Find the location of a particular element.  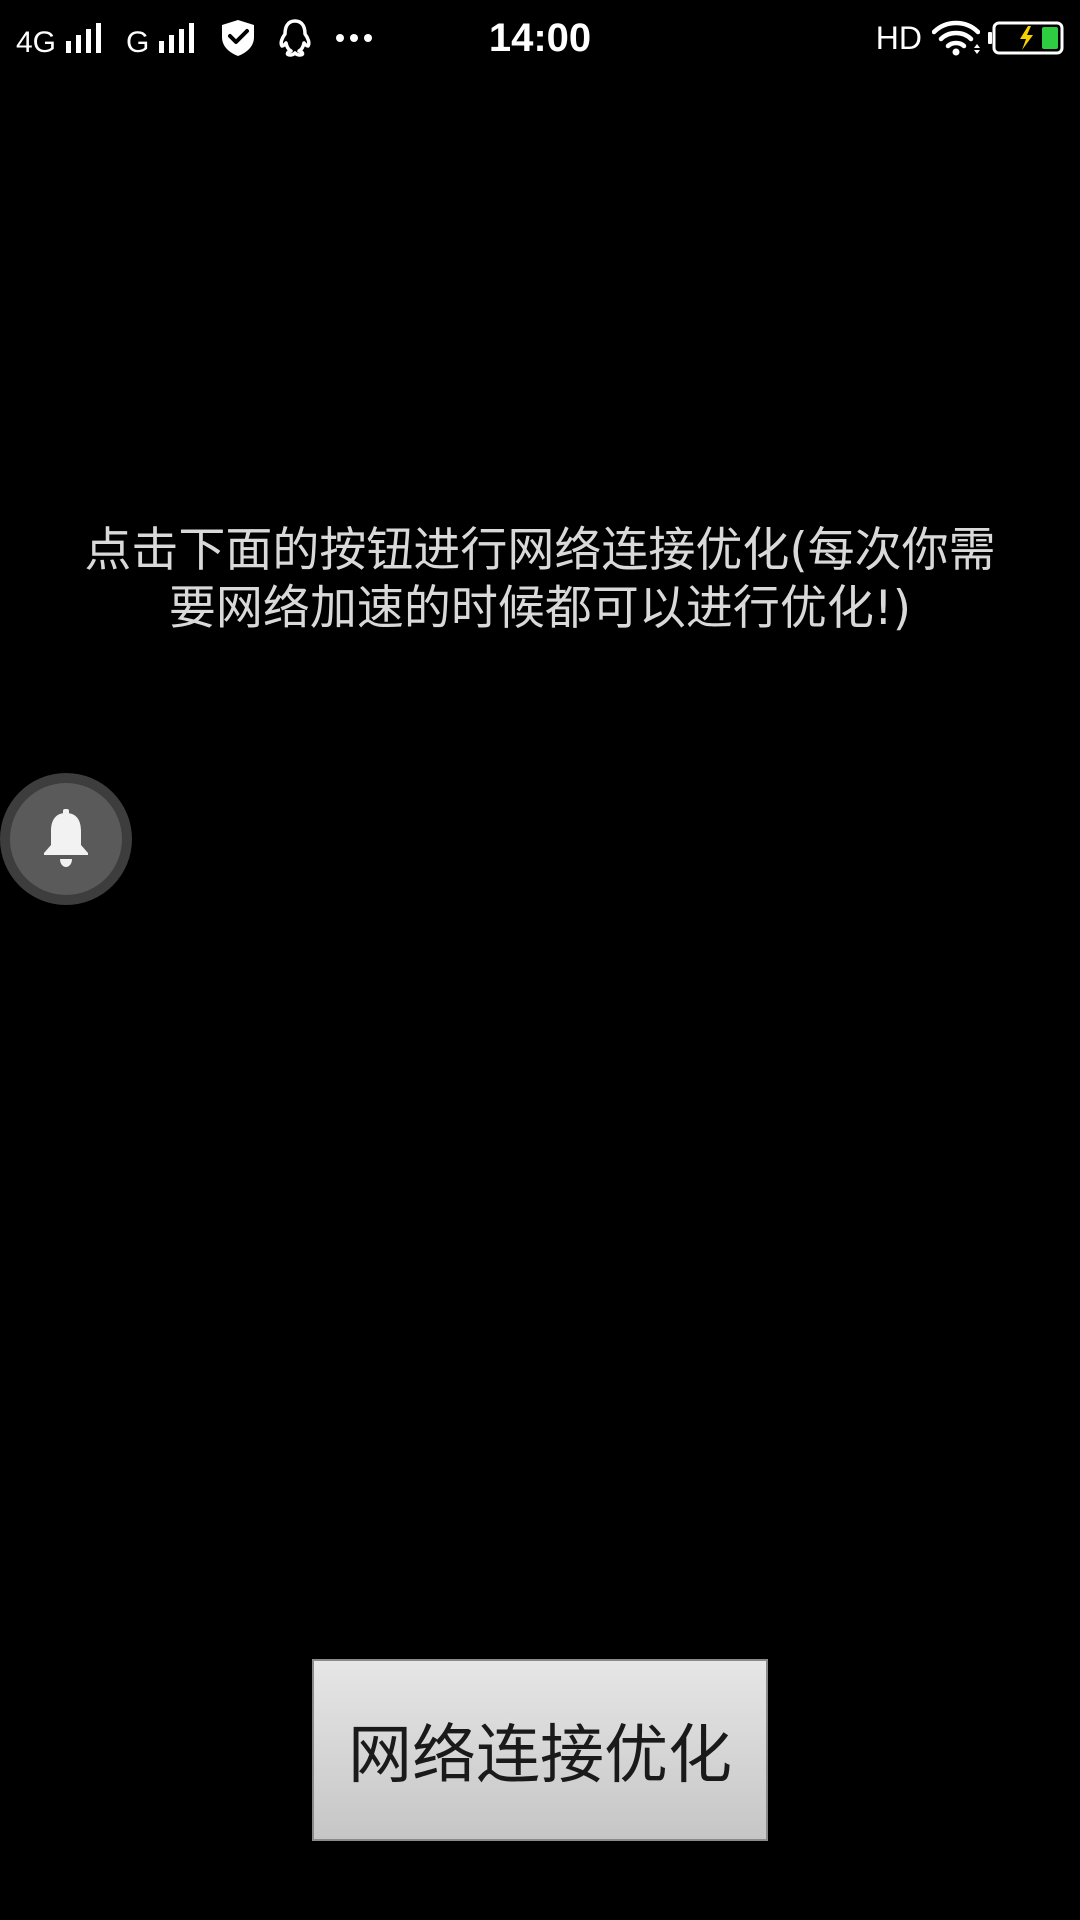

wifi-icon is located at coordinates (956, 38).